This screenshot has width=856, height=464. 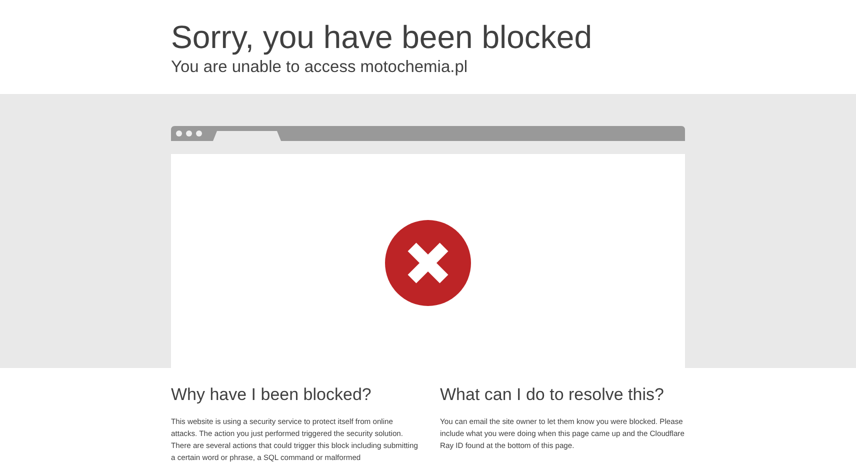 What do you see at coordinates (552, 395) in the screenshot?
I see `section-heading: What can I do to resolve this?` at bounding box center [552, 395].